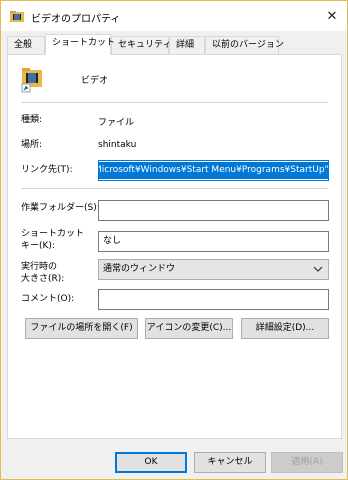  I want to click on run-size-value: 通常のウィンドウ, so click(139, 269).